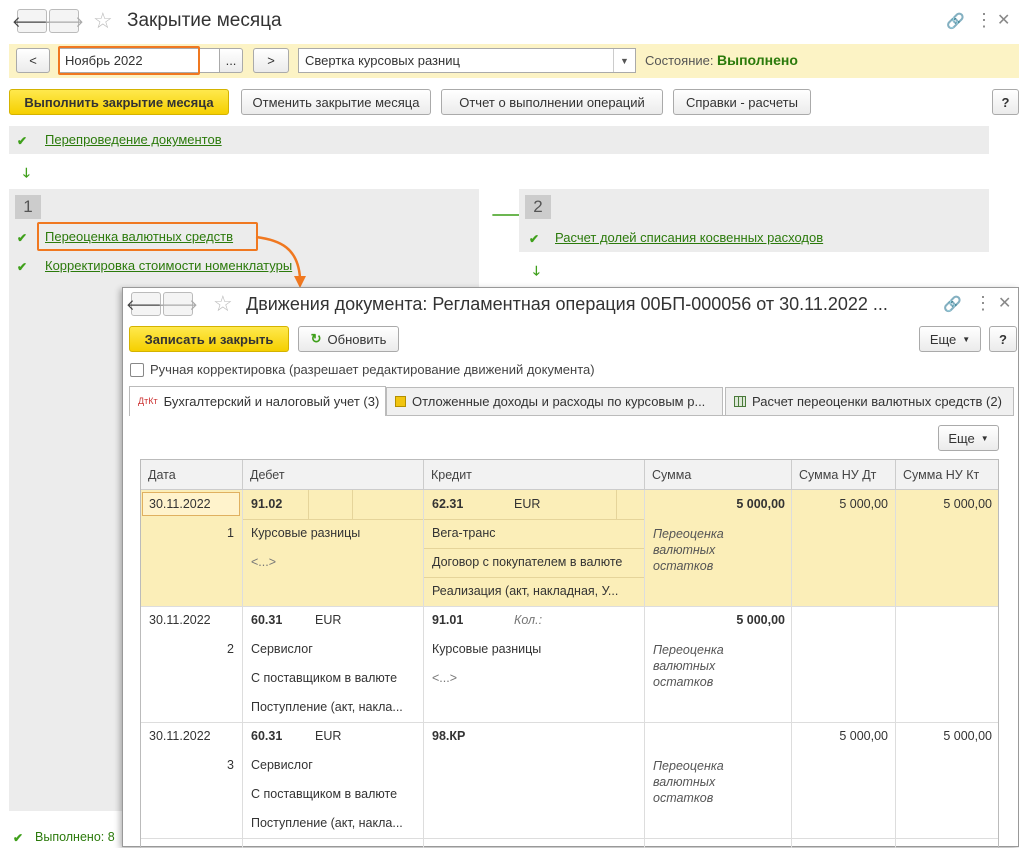 The image size is (1019, 848). I want to click on manual-correction-checkbox, so click(137, 370).